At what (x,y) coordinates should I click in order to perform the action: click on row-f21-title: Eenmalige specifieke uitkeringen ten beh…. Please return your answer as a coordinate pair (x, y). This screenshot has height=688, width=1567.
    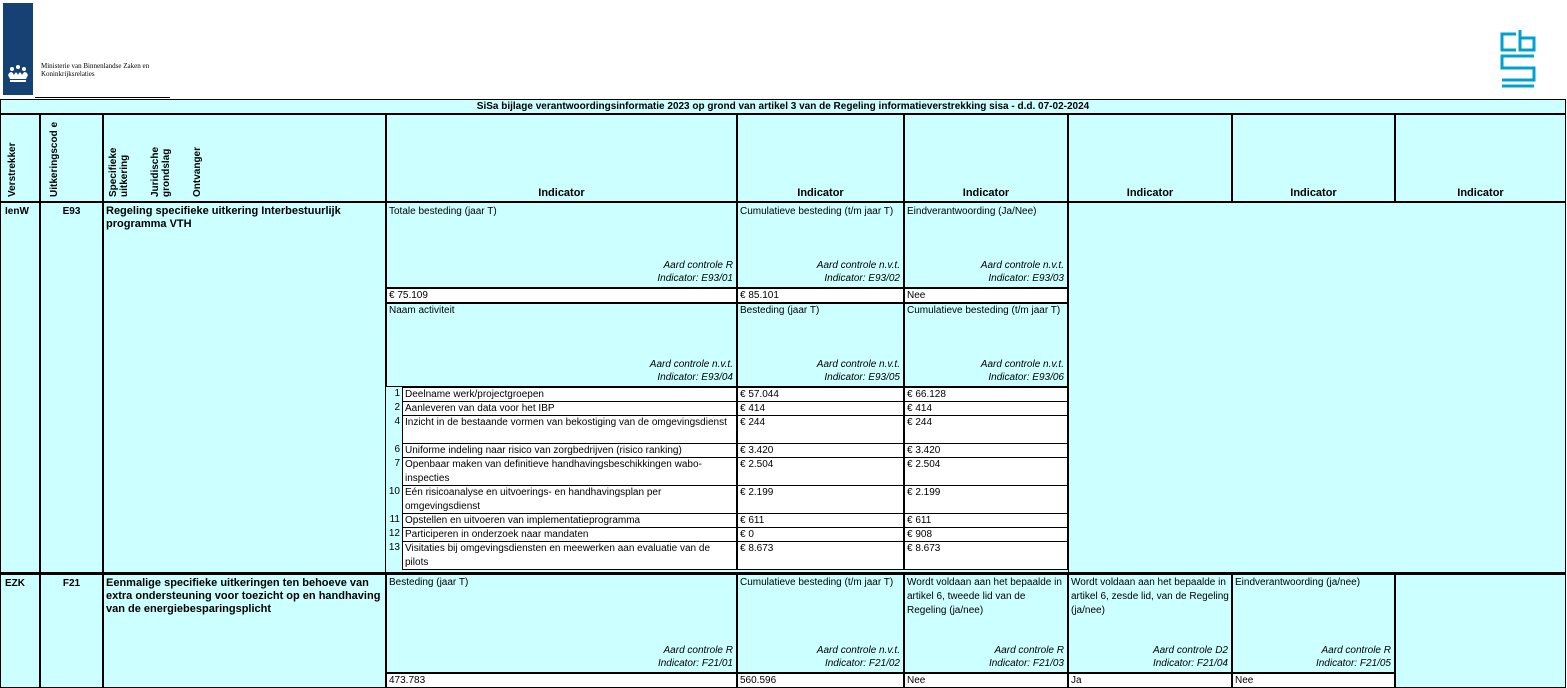
    Looking at the image, I should click on (244, 631).